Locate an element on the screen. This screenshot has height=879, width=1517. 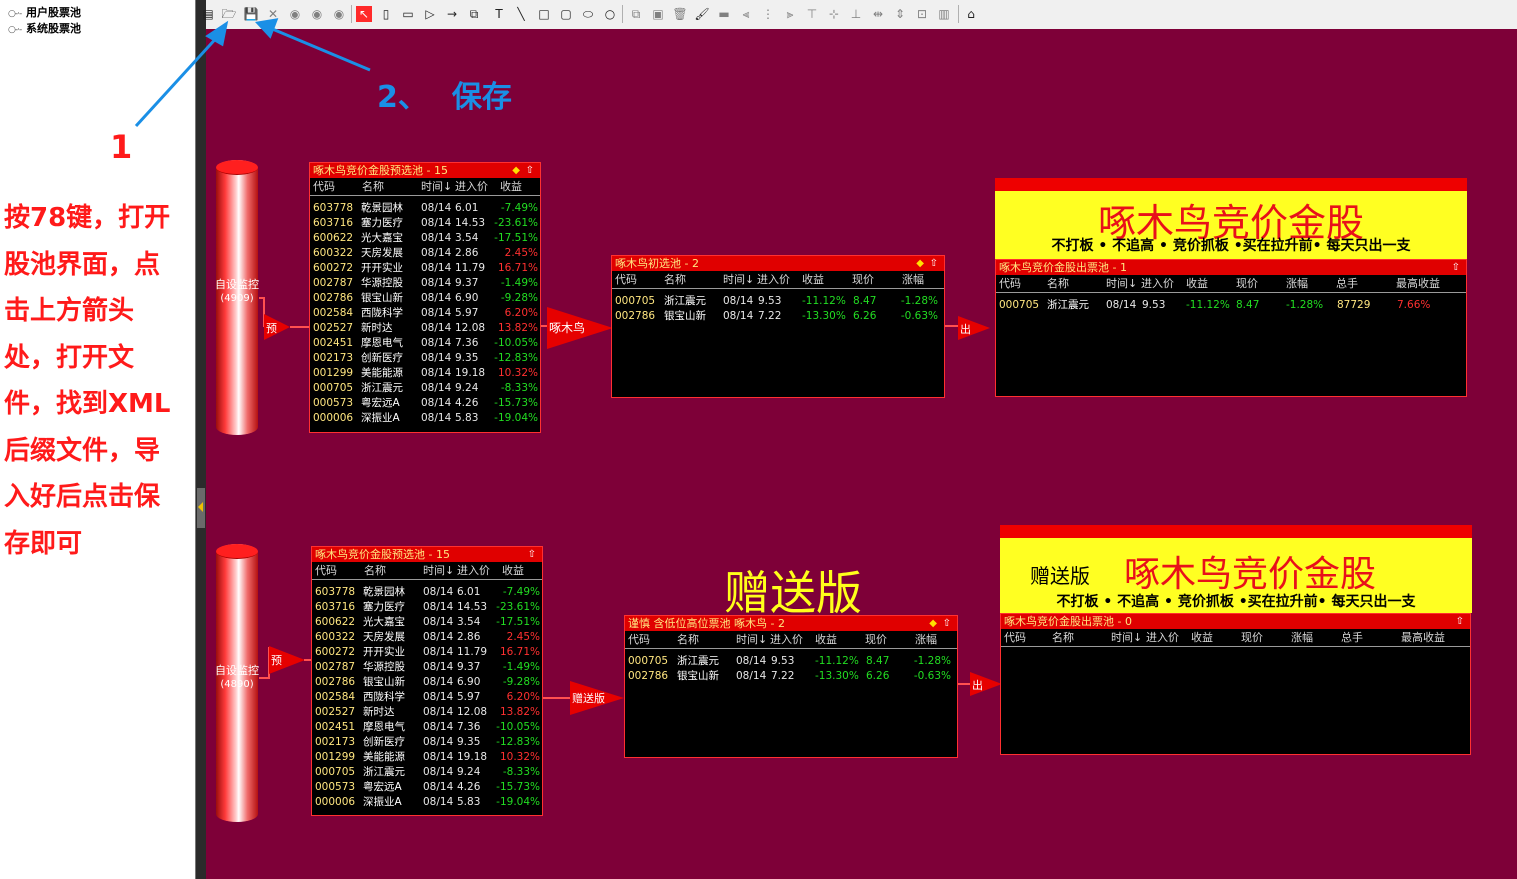
align-middle-icon: ⊹ is located at coordinates (834, 14).